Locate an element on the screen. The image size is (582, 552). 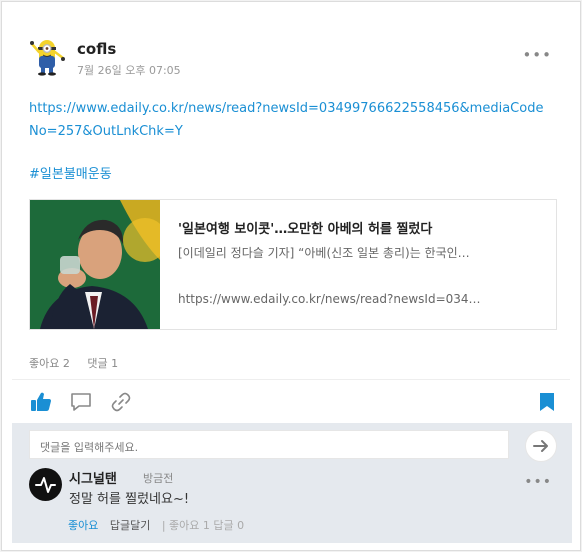
preview-title: '일본여행 보이콧'…오만한 아베의 허를 찔렀다 is located at coordinates (305, 227).